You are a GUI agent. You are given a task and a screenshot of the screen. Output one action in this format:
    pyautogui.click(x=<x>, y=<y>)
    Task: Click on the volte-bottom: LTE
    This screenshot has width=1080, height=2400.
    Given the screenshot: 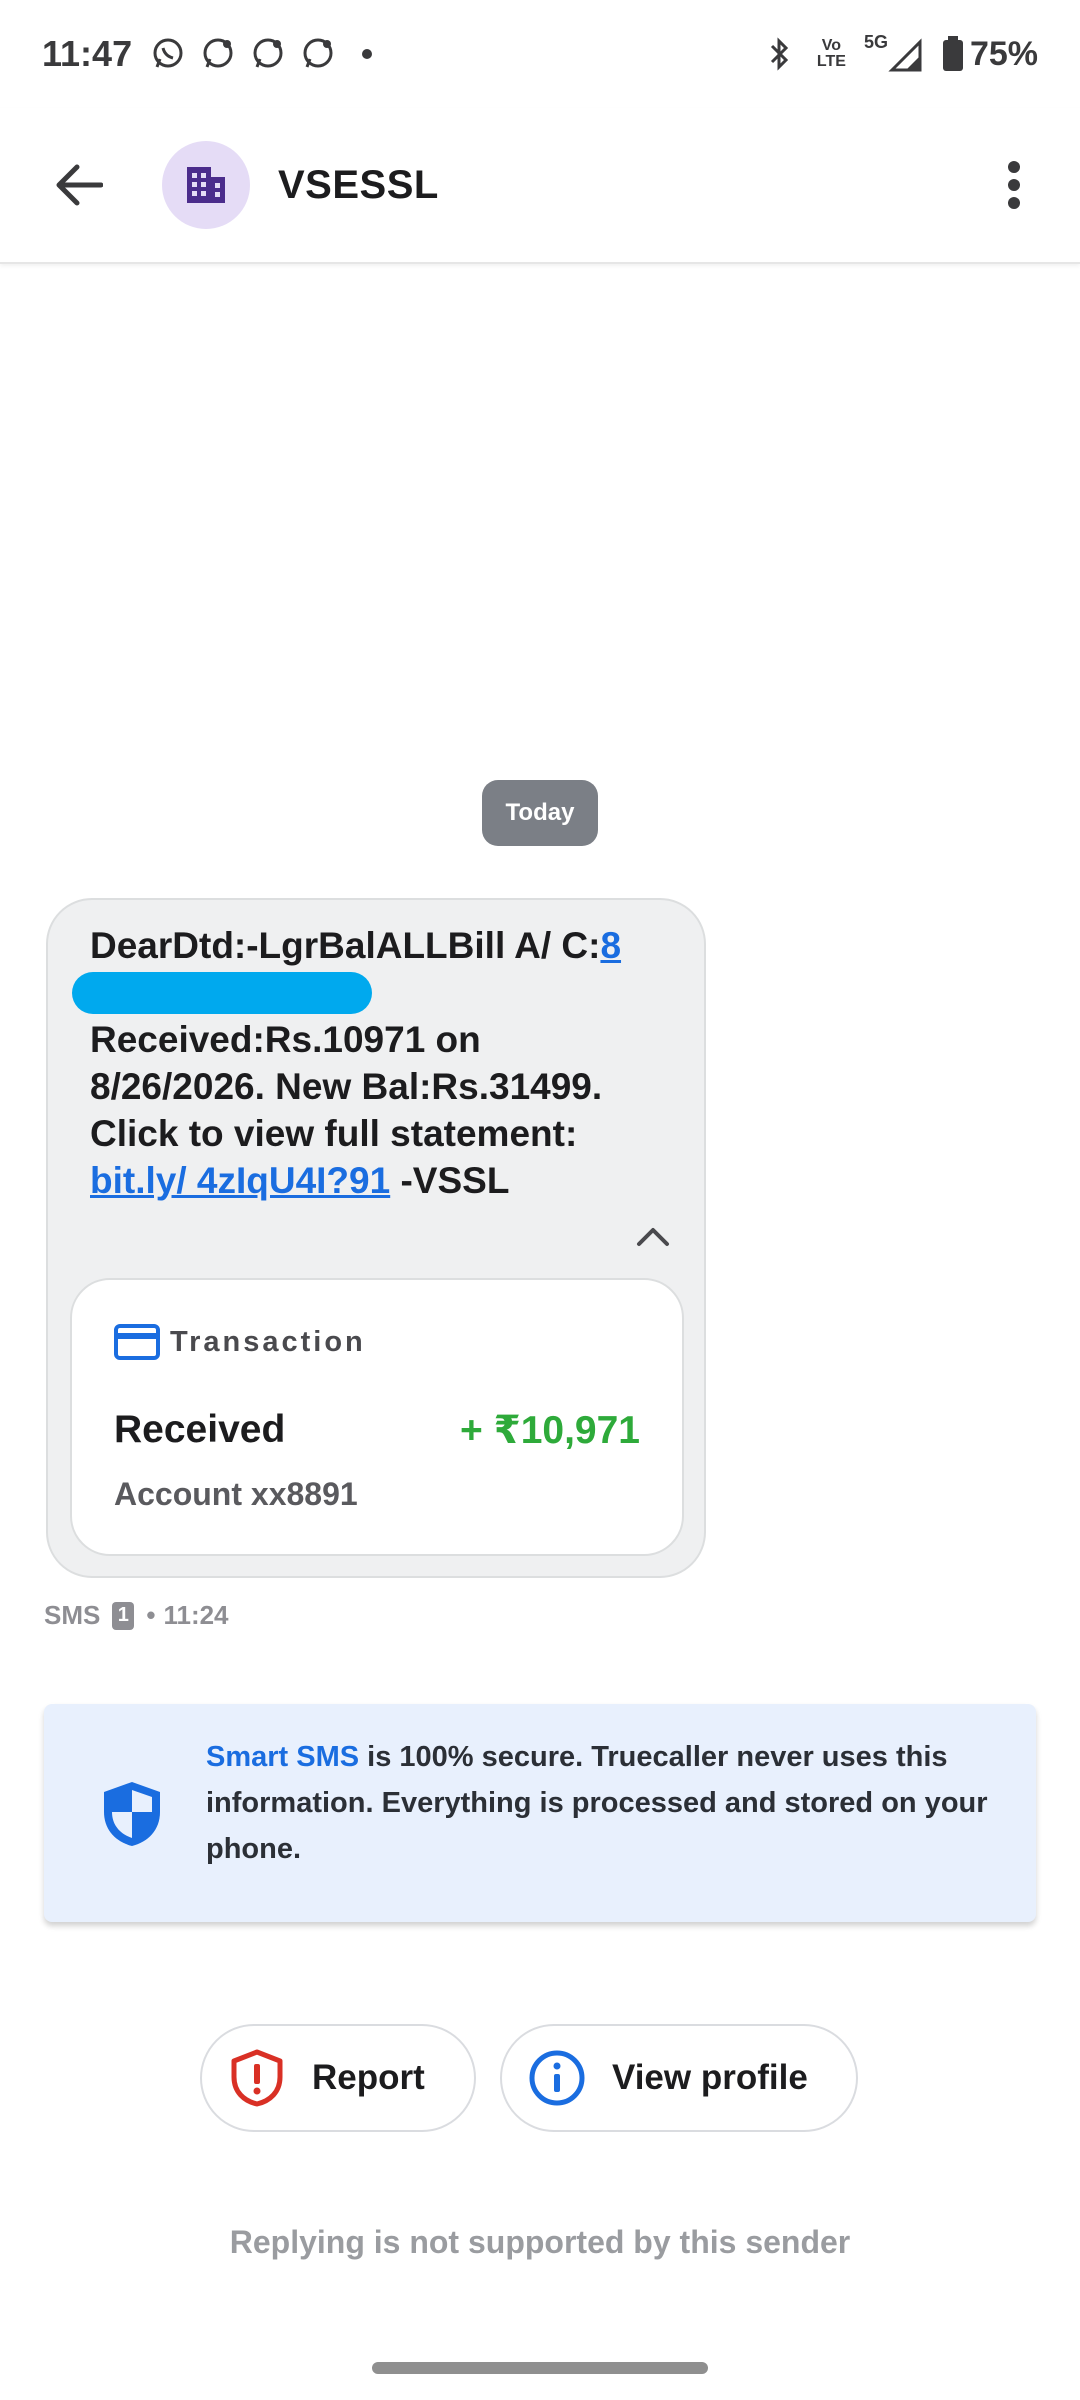 What is the action you would take?
    pyautogui.click(x=831, y=61)
    